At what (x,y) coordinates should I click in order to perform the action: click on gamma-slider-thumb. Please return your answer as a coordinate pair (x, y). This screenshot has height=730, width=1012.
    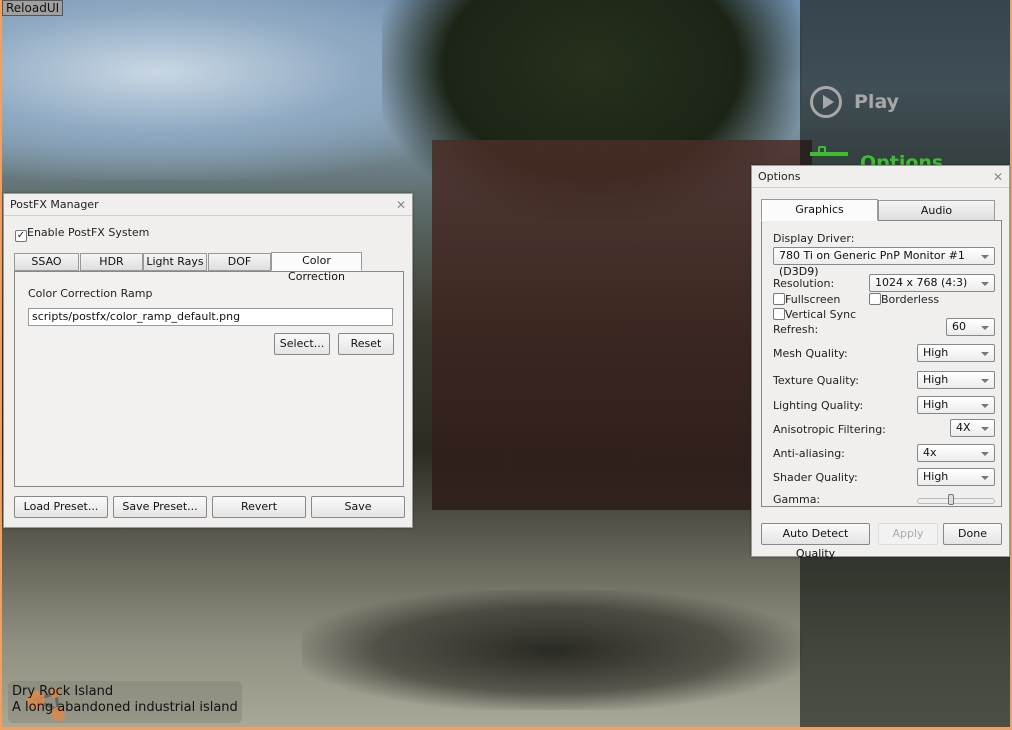
    Looking at the image, I should click on (950, 499).